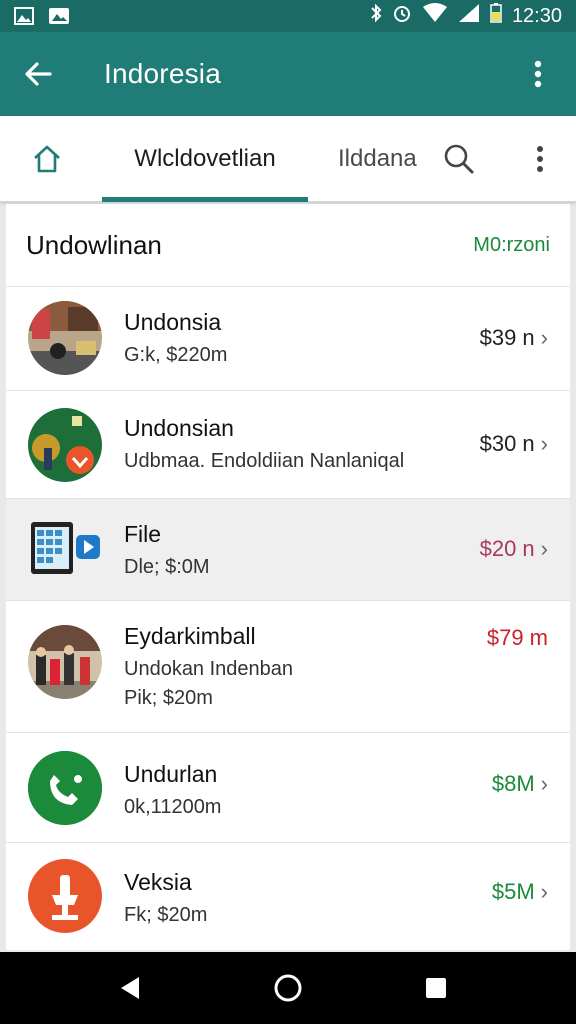 The image size is (576, 1024). Describe the element at coordinates (469, 16) in the screenshot. I see `signal-icon` at that location.